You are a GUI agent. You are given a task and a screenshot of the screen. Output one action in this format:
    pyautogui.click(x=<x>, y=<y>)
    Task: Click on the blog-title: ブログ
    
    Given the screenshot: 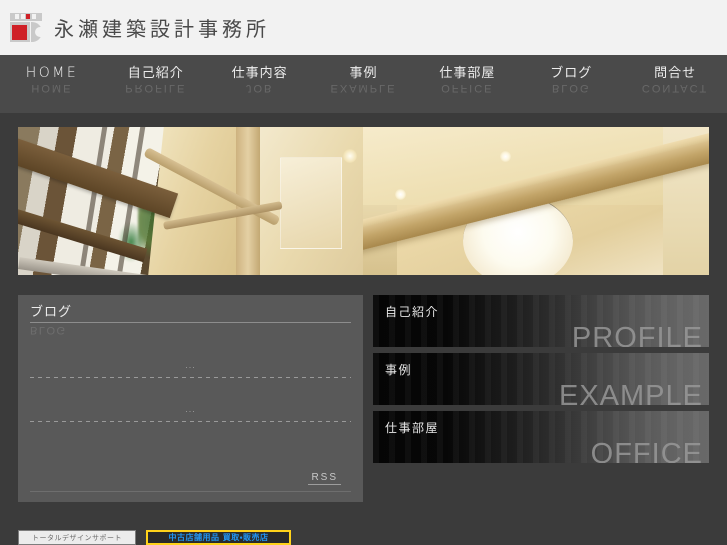 What is the action you would take?
    pyautogui.click(x=51, y=312)
    